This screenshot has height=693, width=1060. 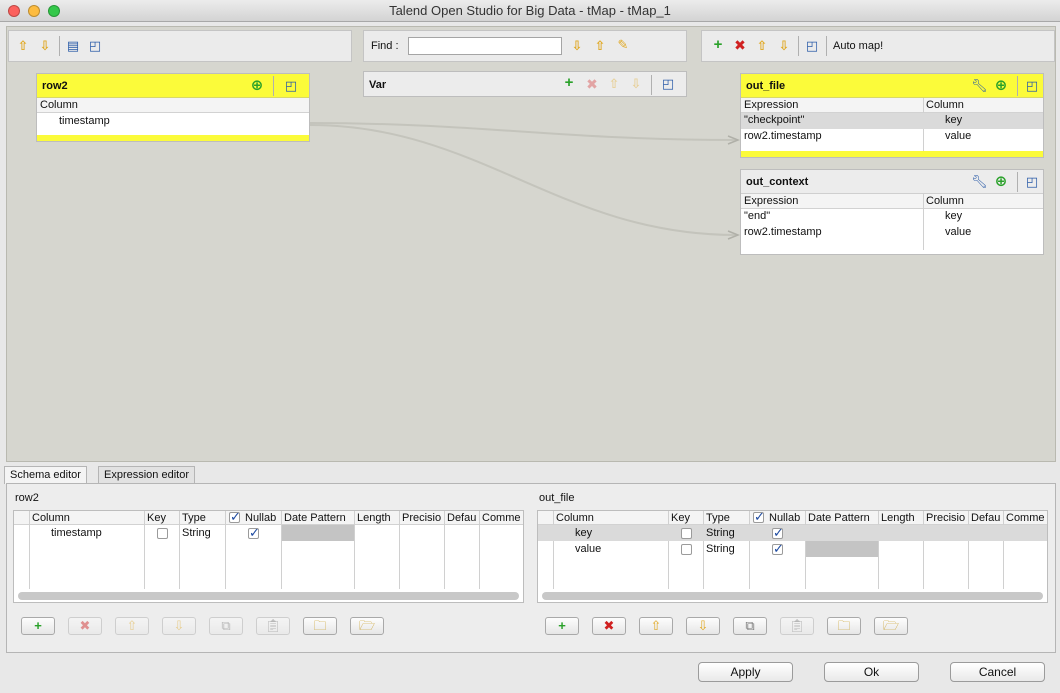 What do you see at coordinates (569, 82) in the screenshot?
I see `add-var-icon: +` at bounding box center [569, 82].